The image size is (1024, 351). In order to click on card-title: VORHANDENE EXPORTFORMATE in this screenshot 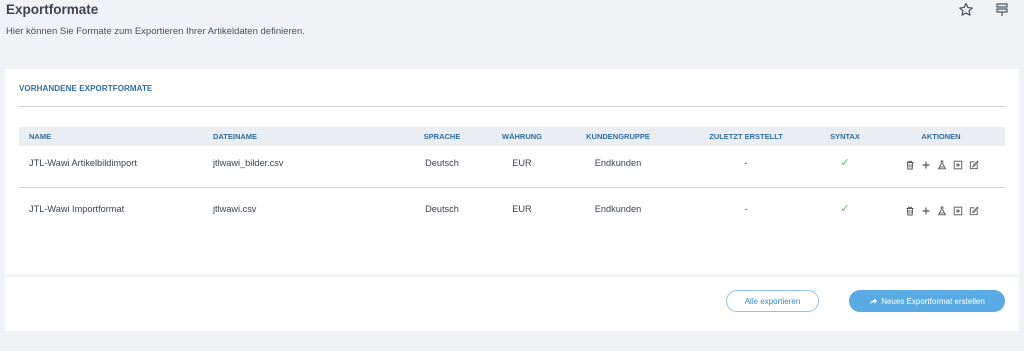, I will do `click(86, 88)`.